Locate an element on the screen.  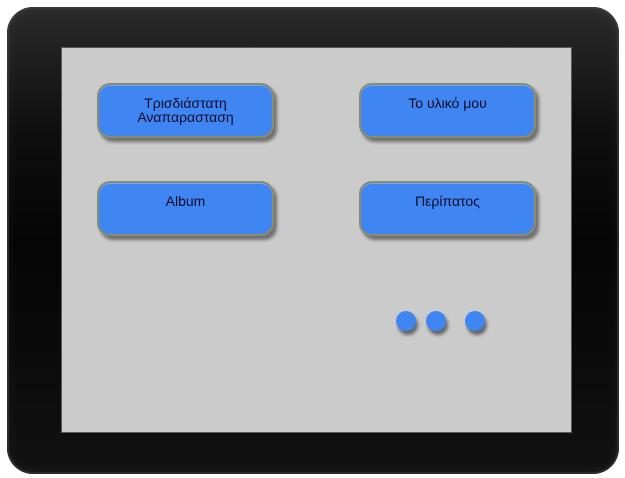
my-material-button: Το υλικό μου is located at coordinates (447, 110).